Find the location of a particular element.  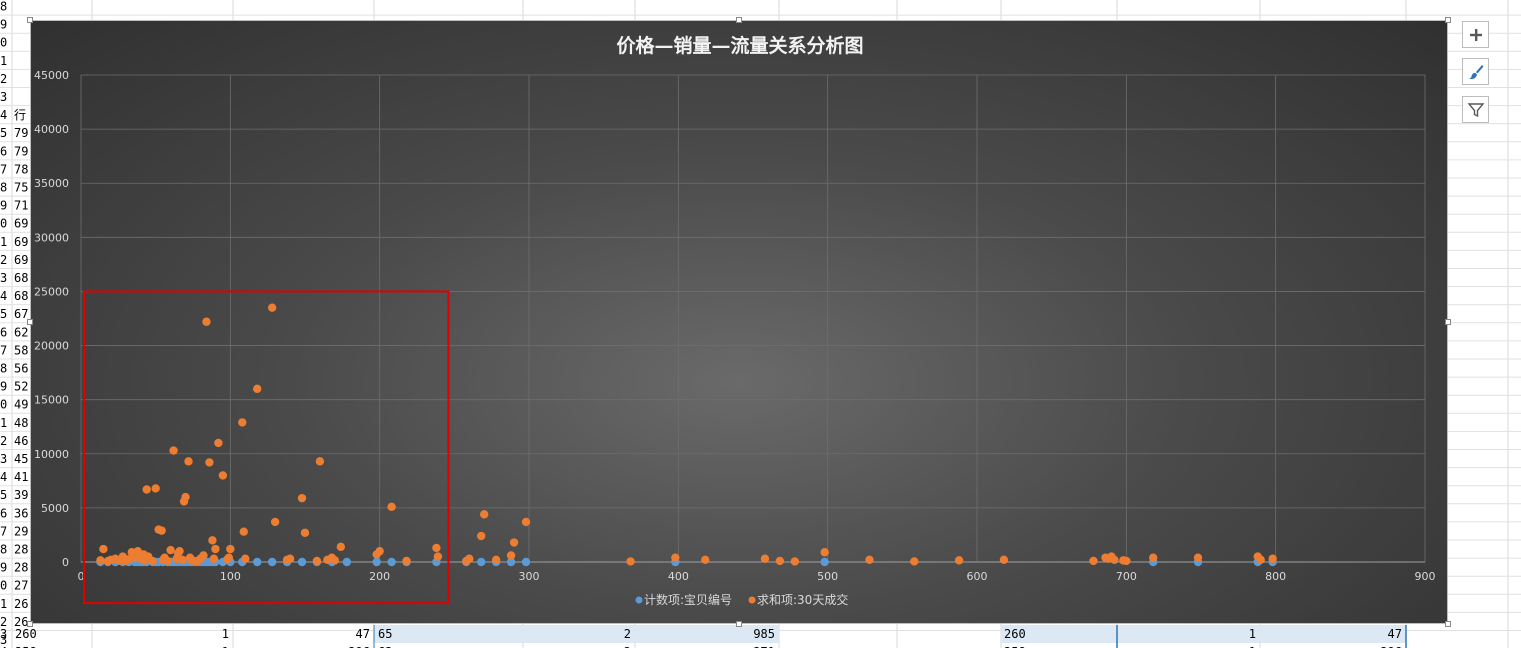

row-header: 0 is located at coordinates (3, 405).